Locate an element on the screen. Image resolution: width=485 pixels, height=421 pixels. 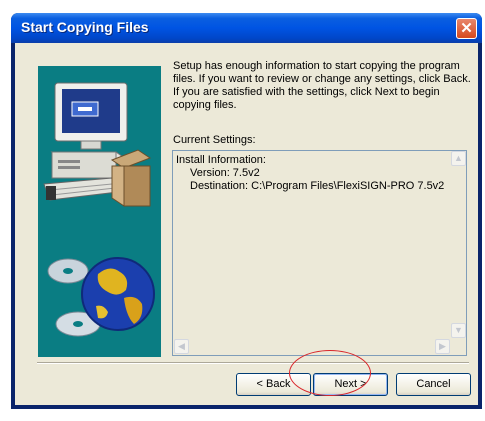
highlight-circle is located at coordinates (330, 373).